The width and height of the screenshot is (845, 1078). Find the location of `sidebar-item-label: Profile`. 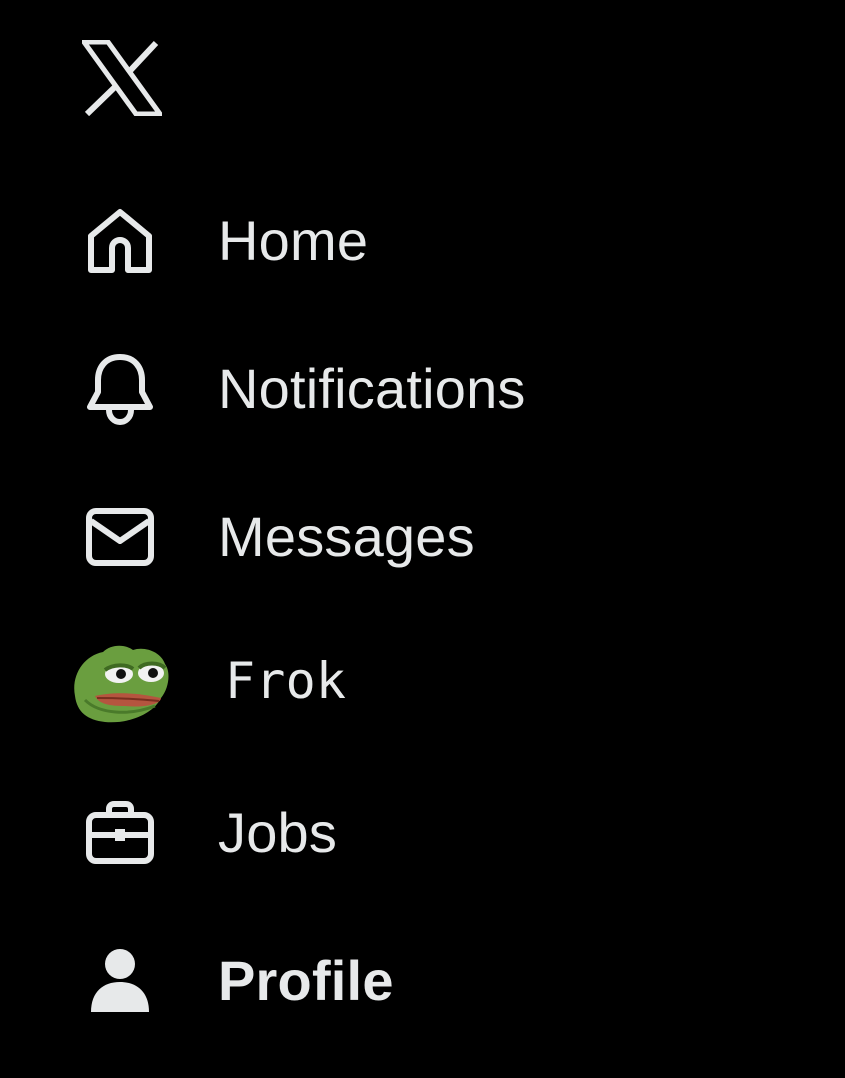

sidebar-item-label: Profile is located at coordinates (306, 980).